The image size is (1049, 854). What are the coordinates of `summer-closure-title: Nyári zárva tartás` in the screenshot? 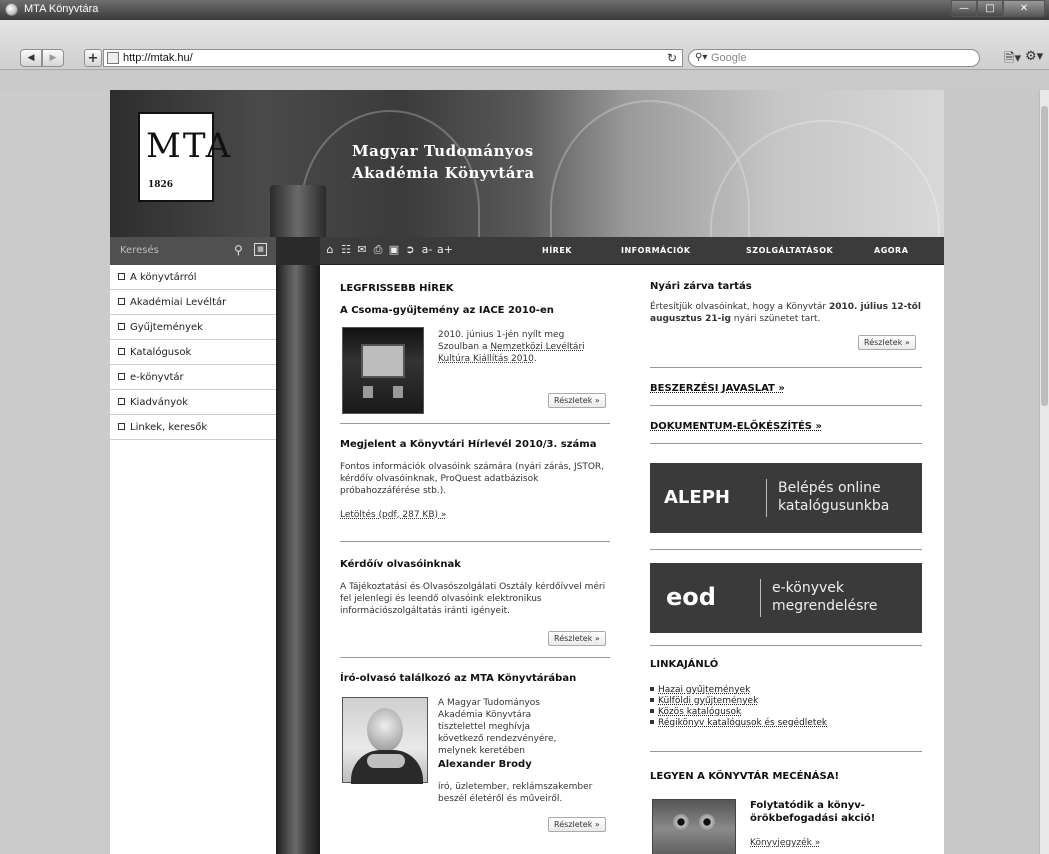 It's located at (701, 286).